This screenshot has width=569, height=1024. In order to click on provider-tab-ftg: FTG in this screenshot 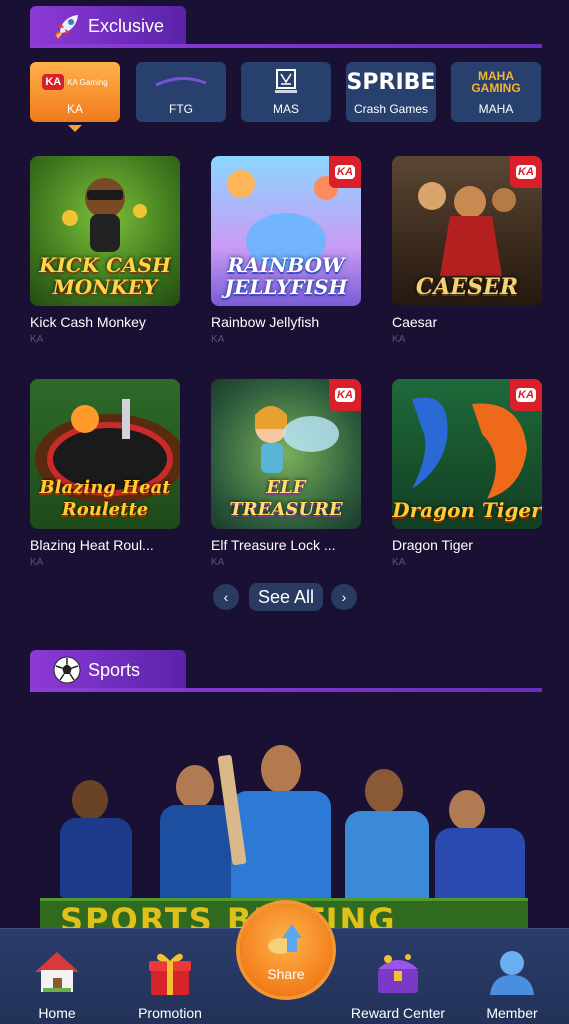, I will do `click(181, 92)`.